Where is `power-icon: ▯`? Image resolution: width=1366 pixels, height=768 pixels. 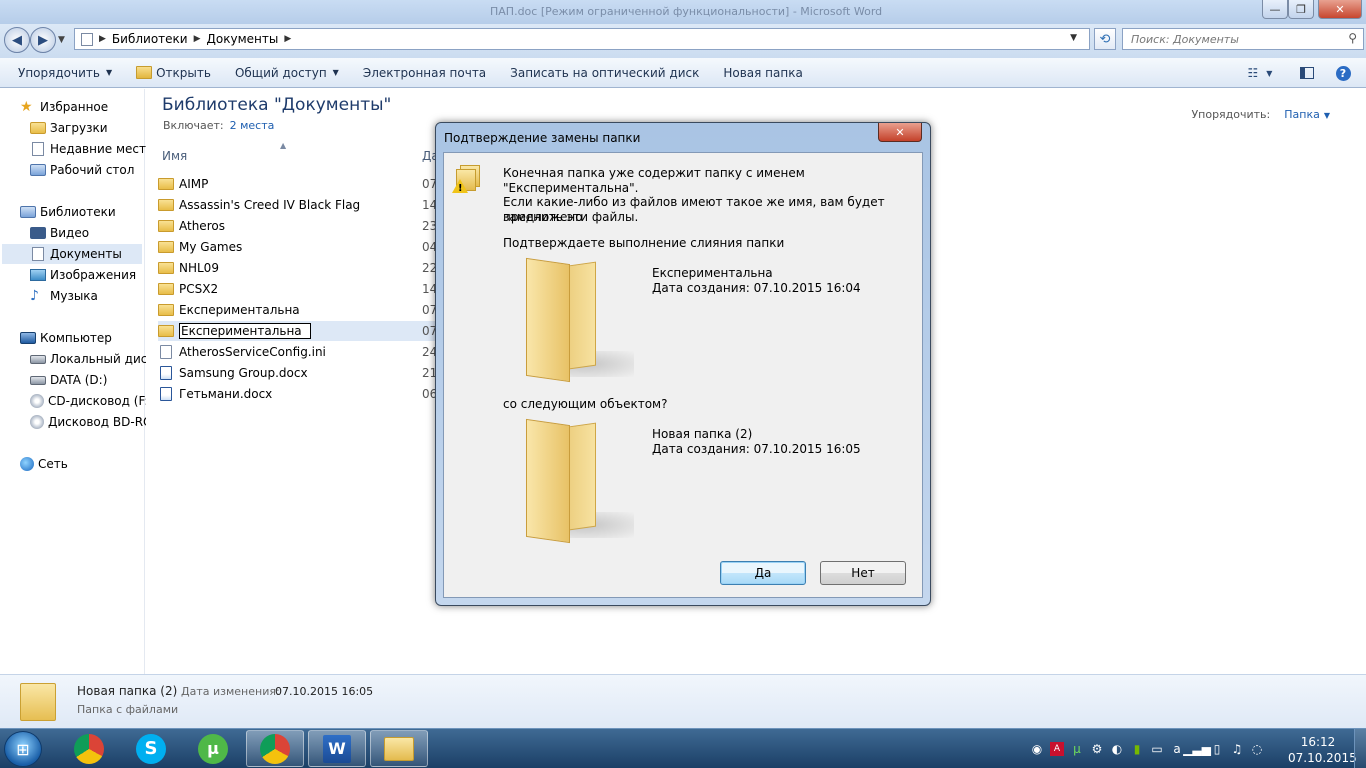 power-icon: ▯ is located at coordinates (1217, 749).